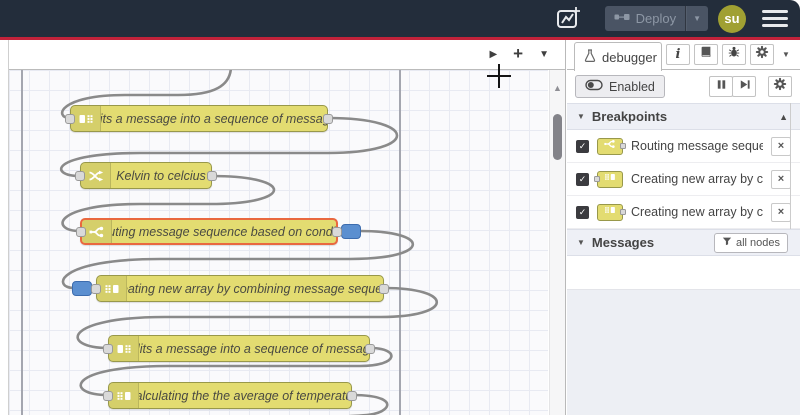  I want to click on flow-node: Kelvin to celcius, so click(146, 175).